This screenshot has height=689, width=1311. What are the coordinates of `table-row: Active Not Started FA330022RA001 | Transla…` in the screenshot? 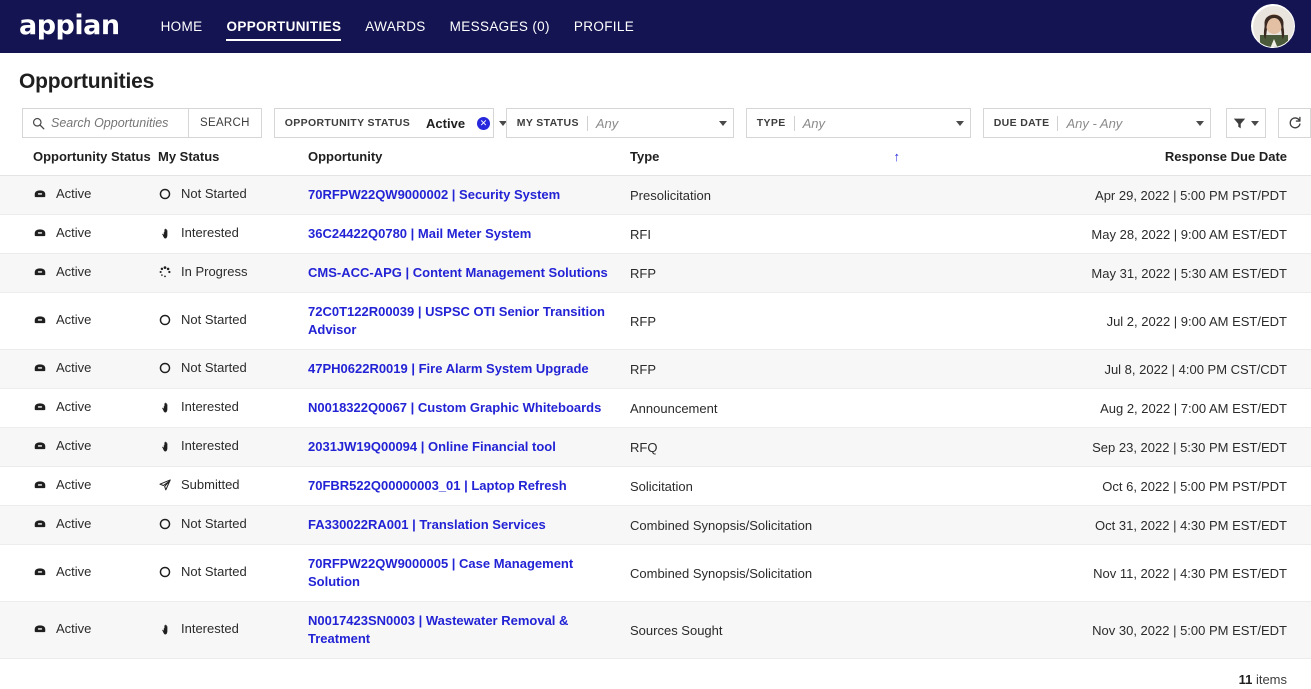 It's located at (655, 525).